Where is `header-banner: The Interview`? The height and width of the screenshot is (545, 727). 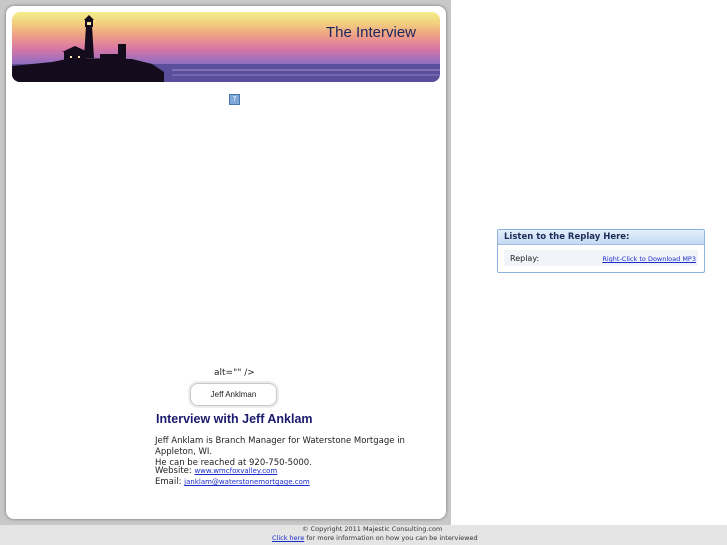 header-banner: The Interview is located at coordinates (226, 47).